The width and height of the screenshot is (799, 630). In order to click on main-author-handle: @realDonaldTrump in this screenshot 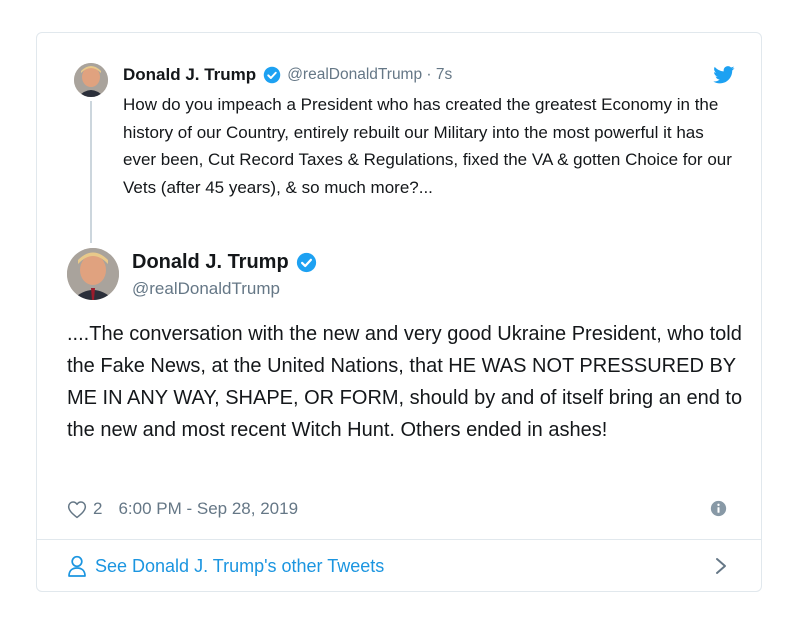, I will do `click(206, 289)`.